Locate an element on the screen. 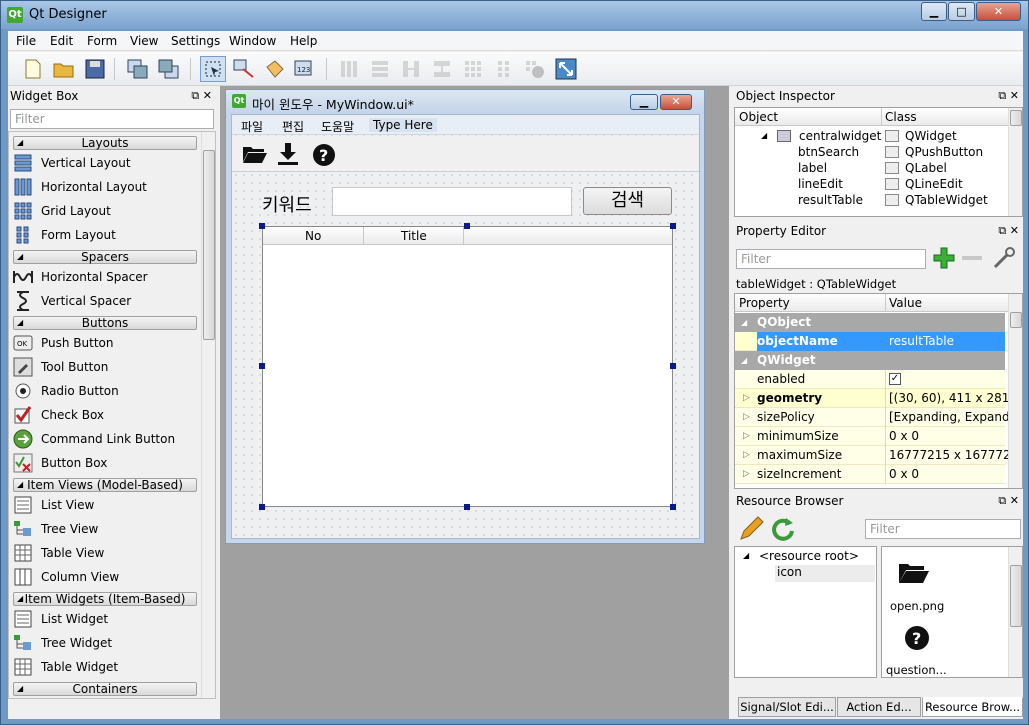 This screenshot has width=1029, height=725. question-icon: ? is located at coordinates (917, 639).